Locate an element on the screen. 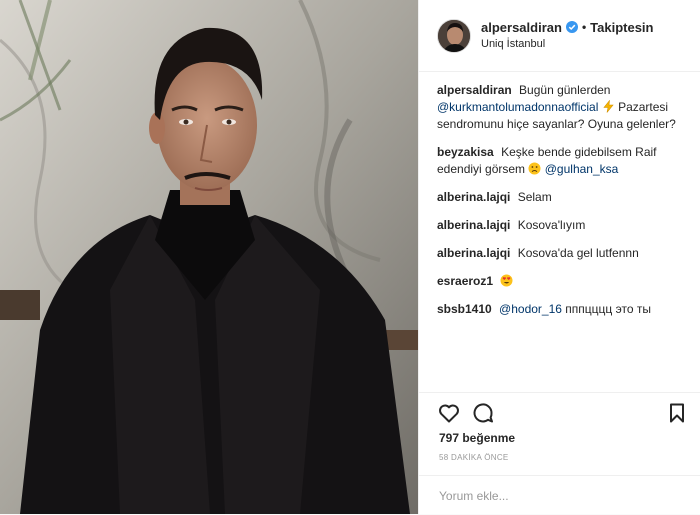 The image size is (700, 515). avatar is located at coordinates (454, 35).